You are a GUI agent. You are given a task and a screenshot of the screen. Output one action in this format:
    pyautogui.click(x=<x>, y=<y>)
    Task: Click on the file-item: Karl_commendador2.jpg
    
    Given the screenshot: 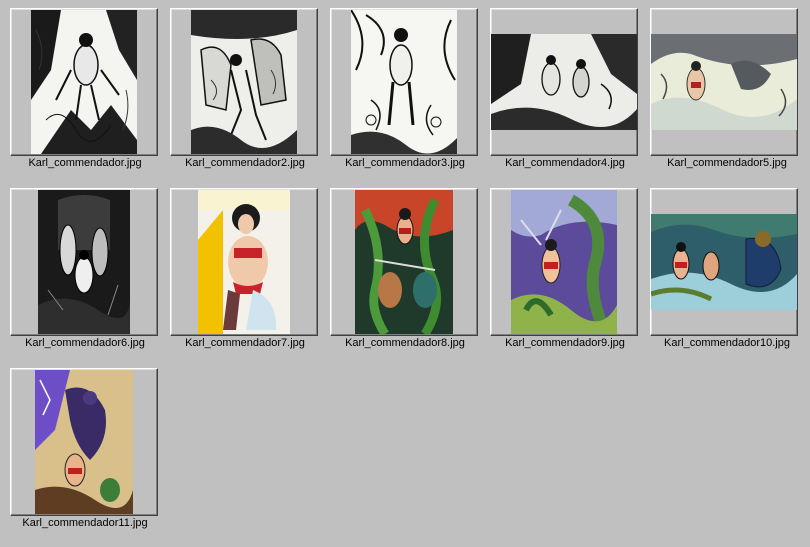 What is the action you would take?
    pyautogui.click(x=245, y=98)
    